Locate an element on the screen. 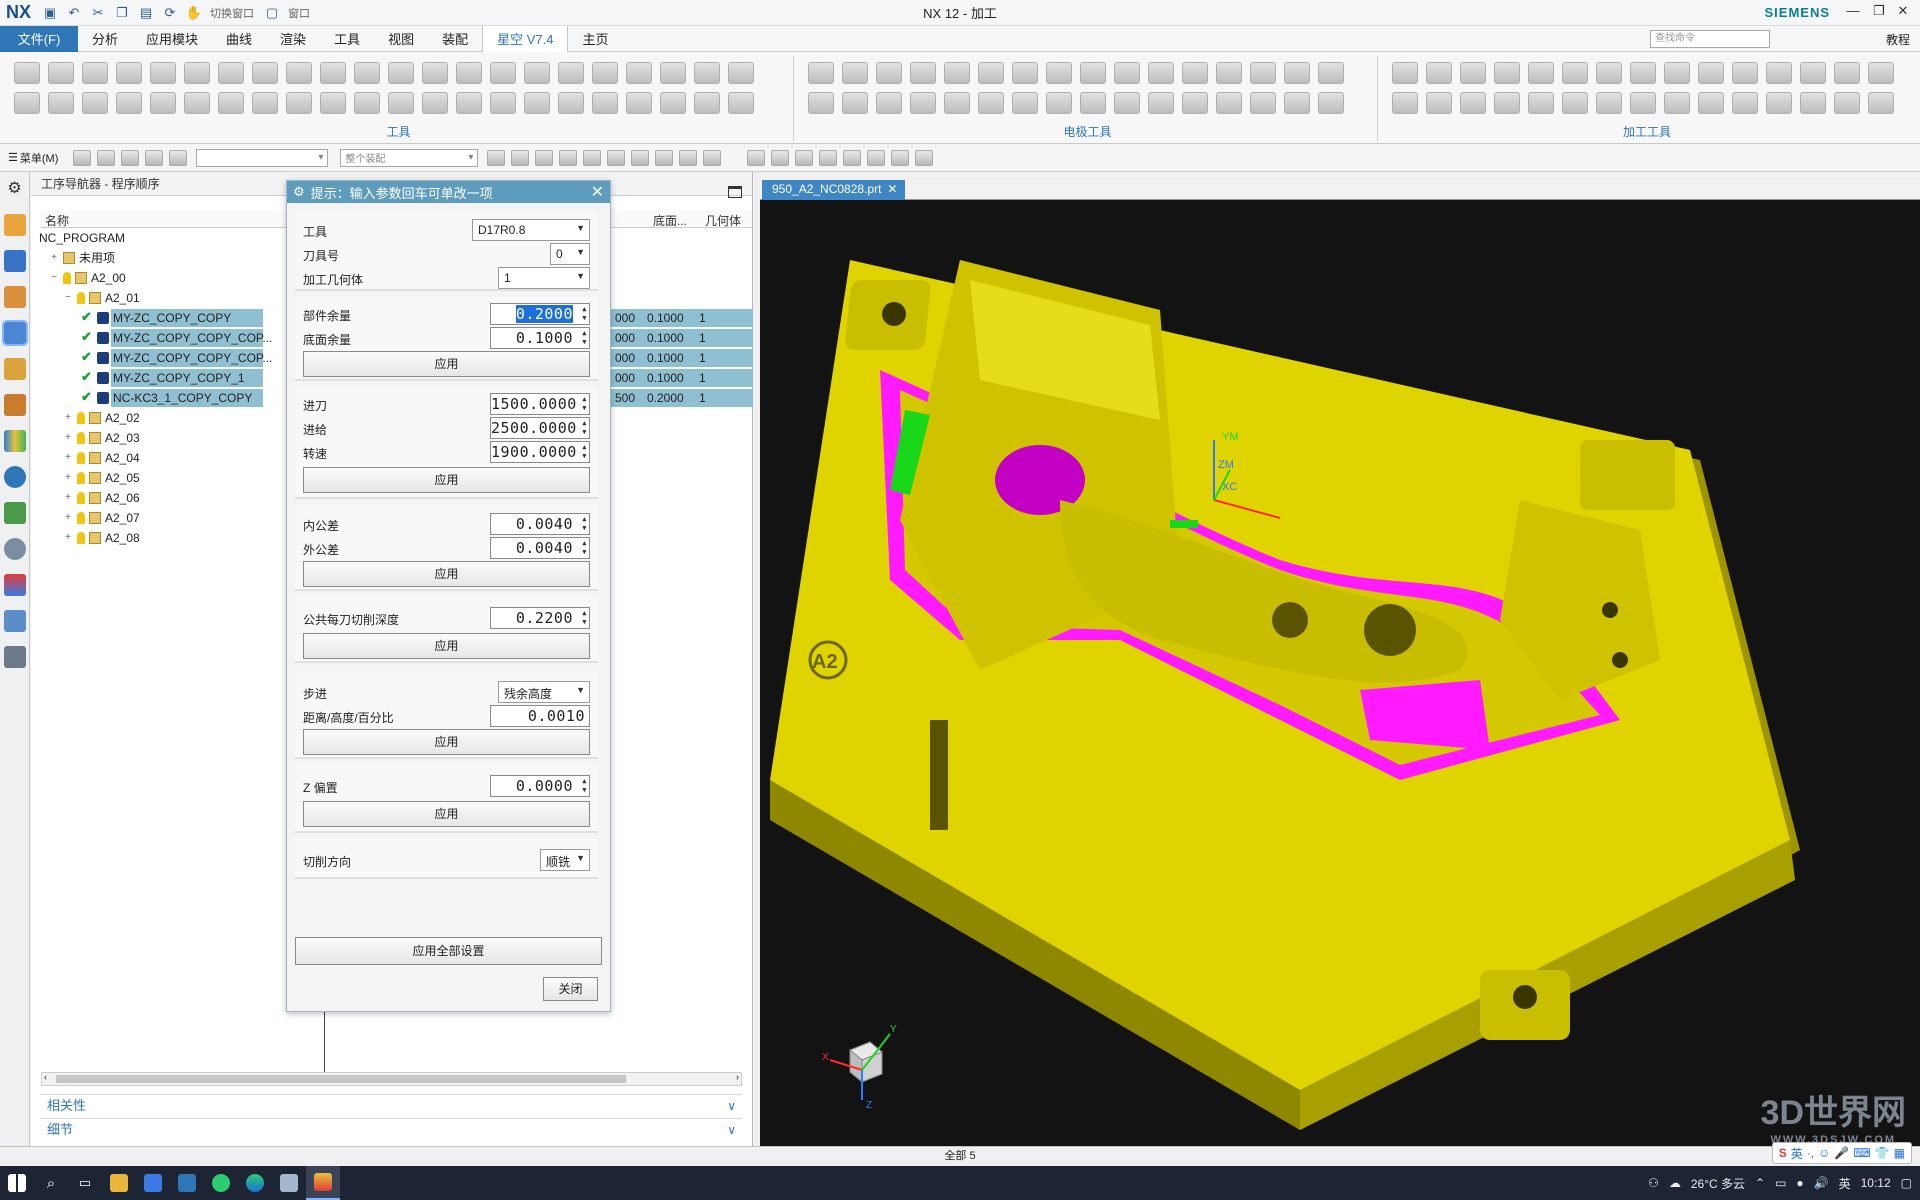 The image size is (1920, 1200). snap-icon is located at coordinates (154, 157).